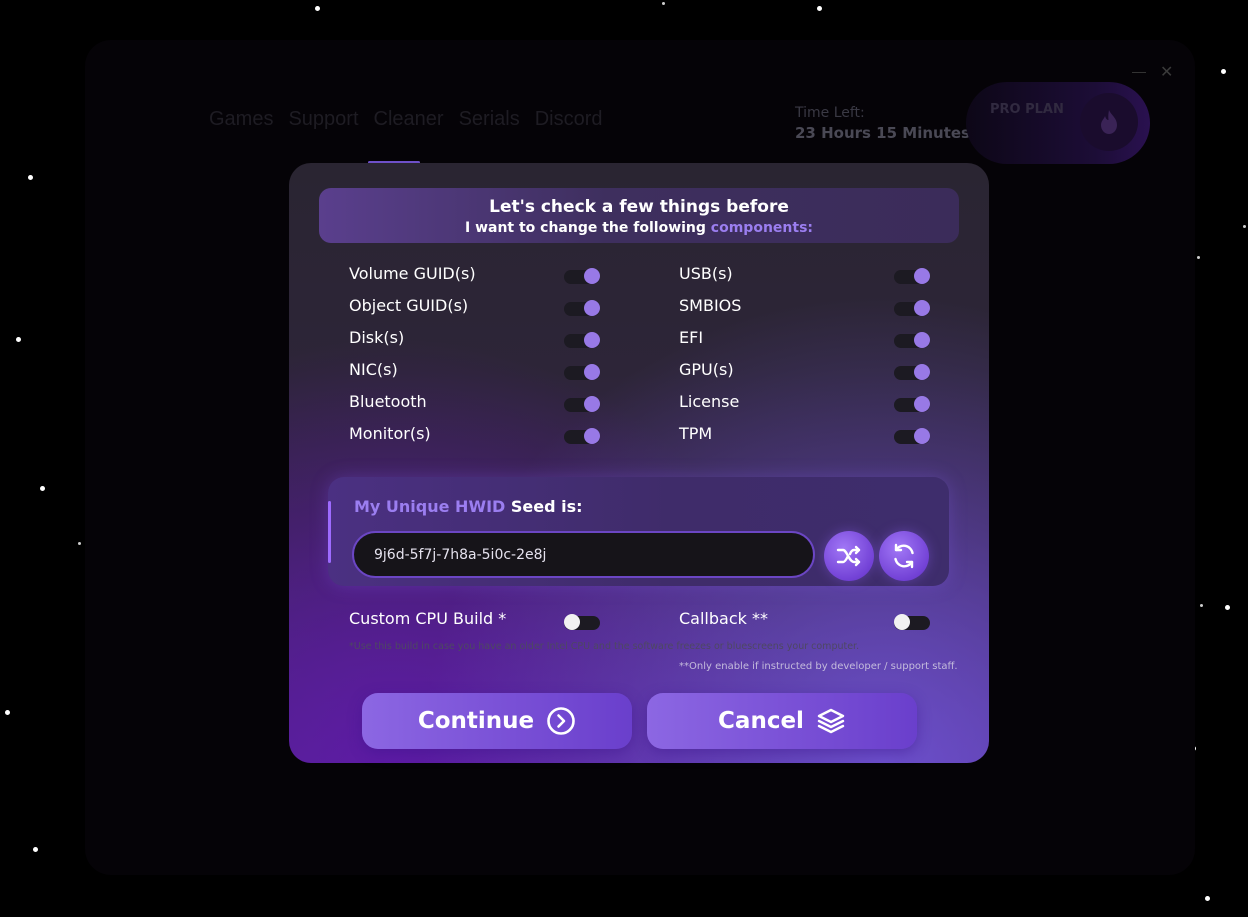  I want to click on plan-label: PRO PLAN, so click(1027, 109).